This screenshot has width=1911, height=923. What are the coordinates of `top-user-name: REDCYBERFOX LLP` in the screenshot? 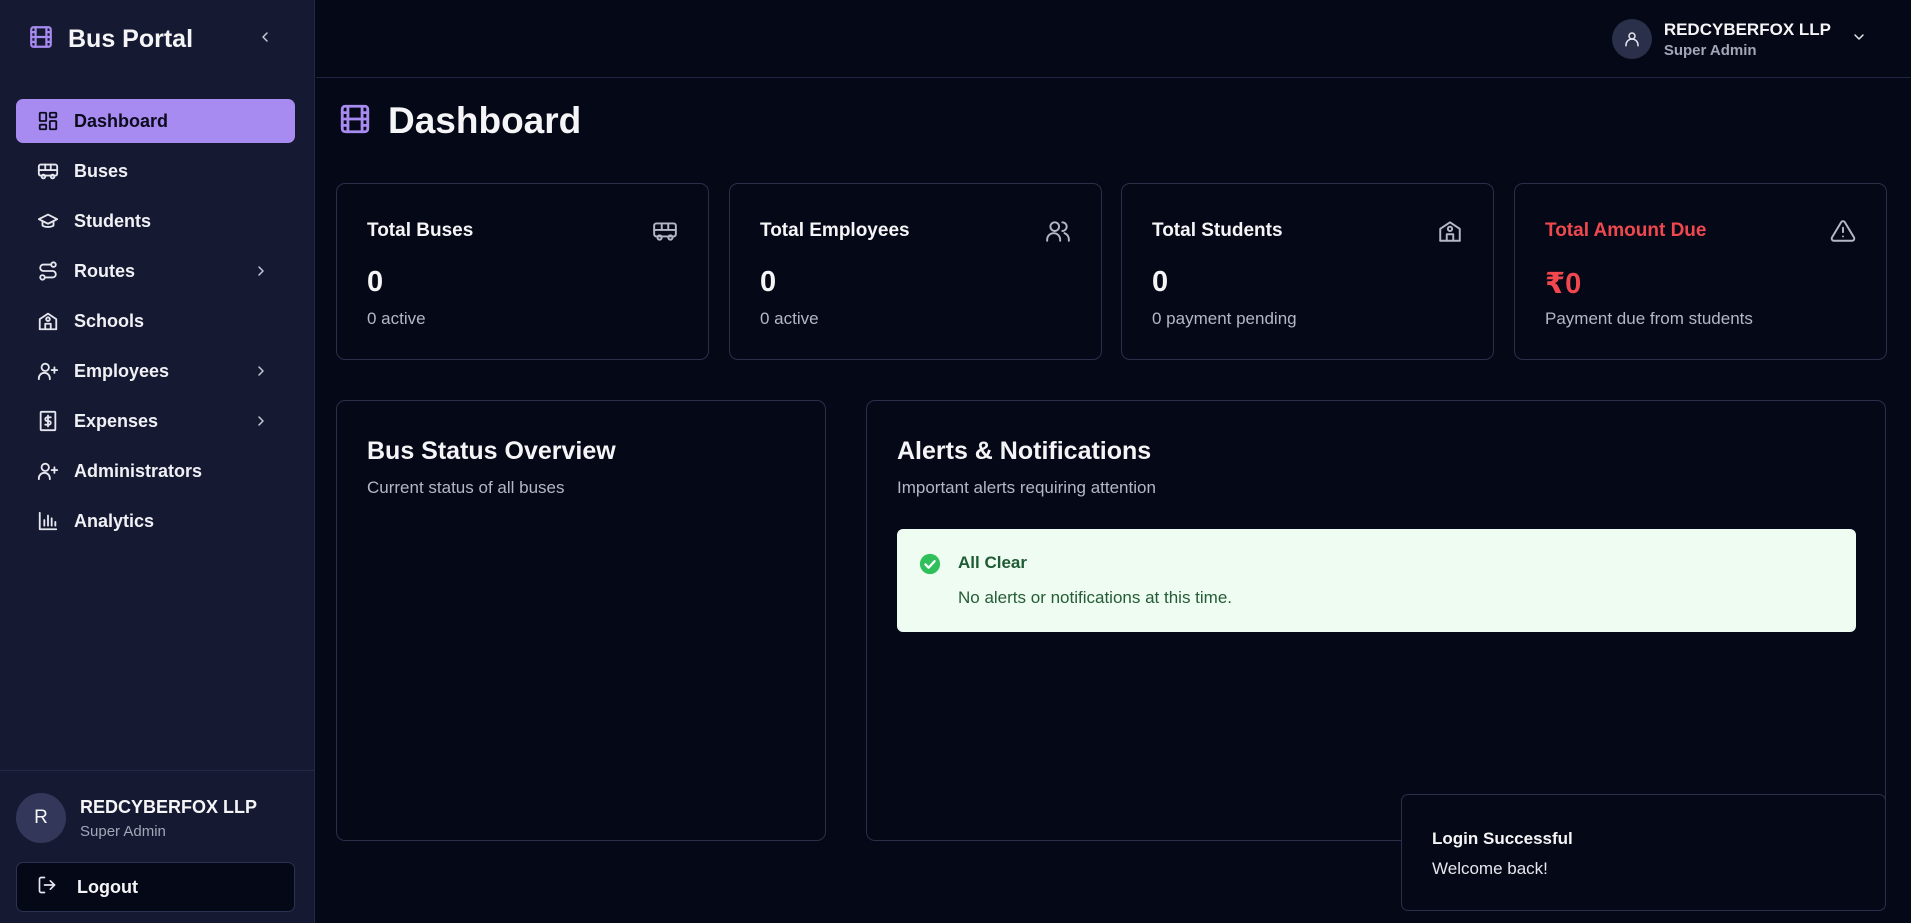 It's located at (1747, 29).